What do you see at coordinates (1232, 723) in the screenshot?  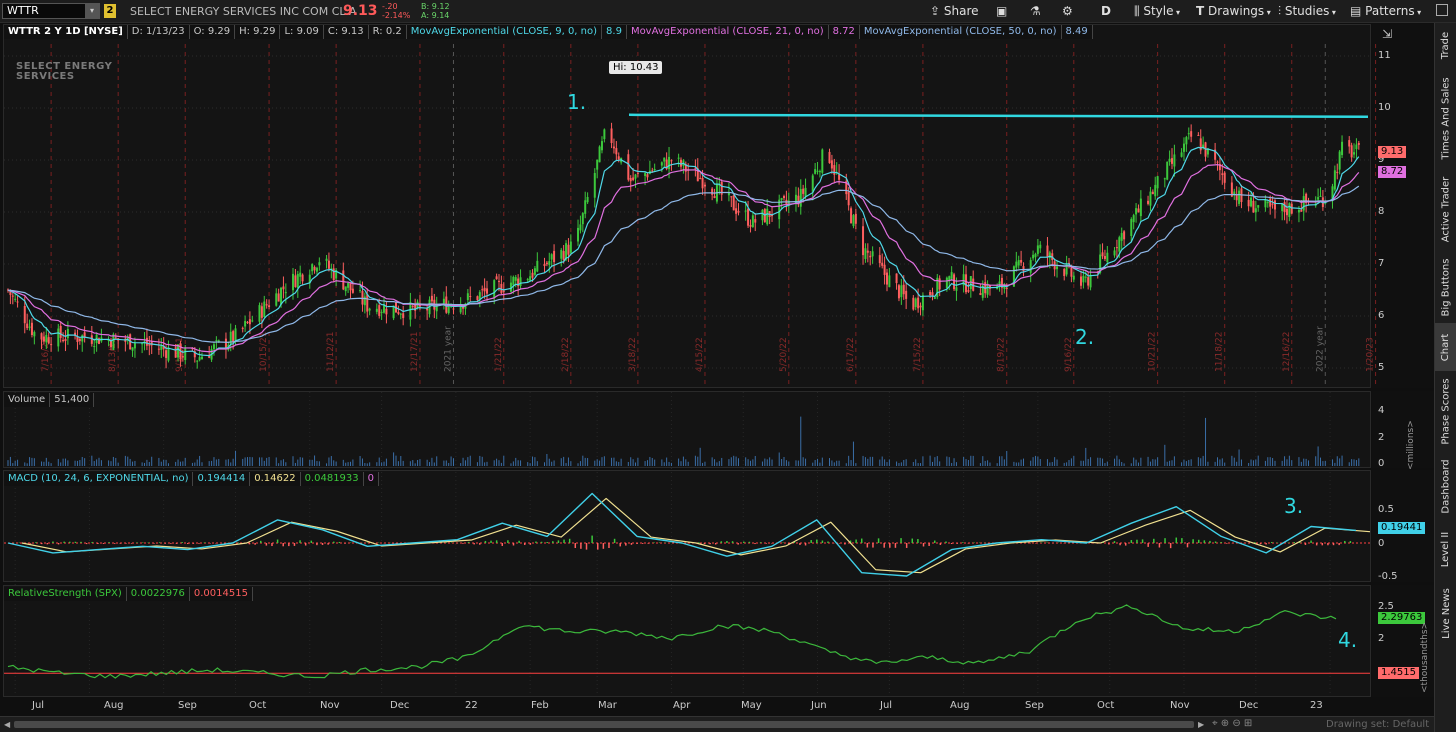 I see `zoom-tools-icon: ⌖ ⊕ ⊖ ⊞` at bounding box center [1232, 723].